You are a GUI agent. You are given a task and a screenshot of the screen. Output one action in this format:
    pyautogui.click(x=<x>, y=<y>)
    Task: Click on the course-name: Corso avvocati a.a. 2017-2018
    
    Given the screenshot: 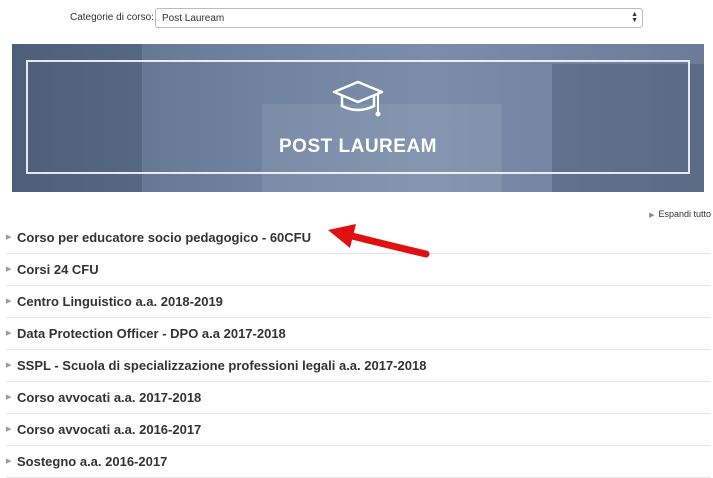 What is the action you would take?
    pyautogui.click(x=109, y=397)
    